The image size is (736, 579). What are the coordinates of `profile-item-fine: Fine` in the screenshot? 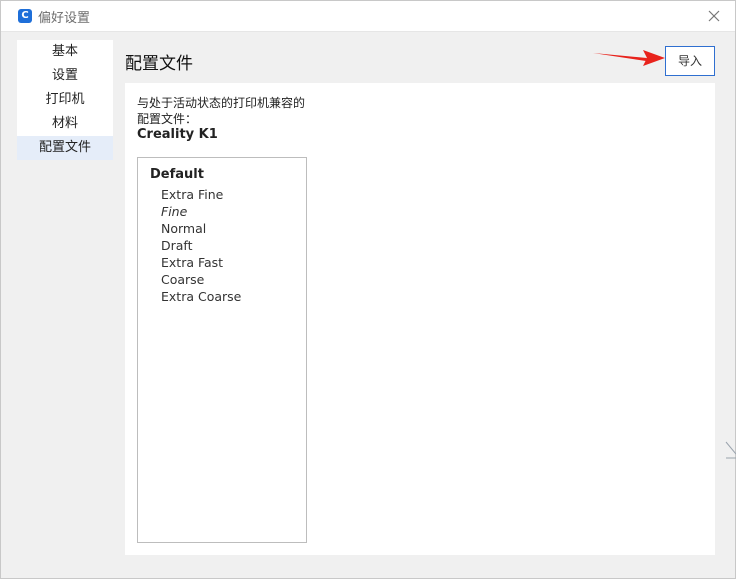 It's located at (201, 211).